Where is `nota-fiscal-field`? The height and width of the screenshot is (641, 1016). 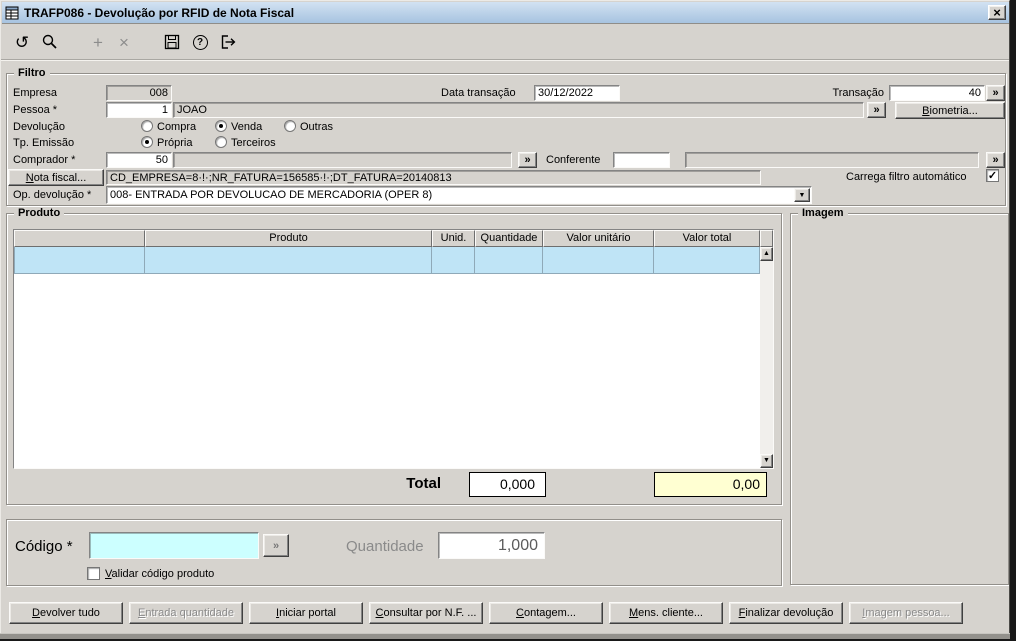
nota-fiscal-field is located at coordinates (433, 177).